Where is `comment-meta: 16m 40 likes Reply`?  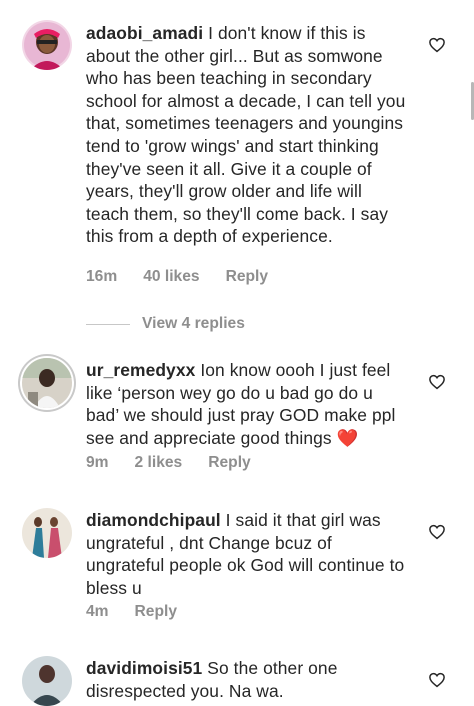
comment-meta: 16m 40 likes Reply is located at coordinates (190, 277).